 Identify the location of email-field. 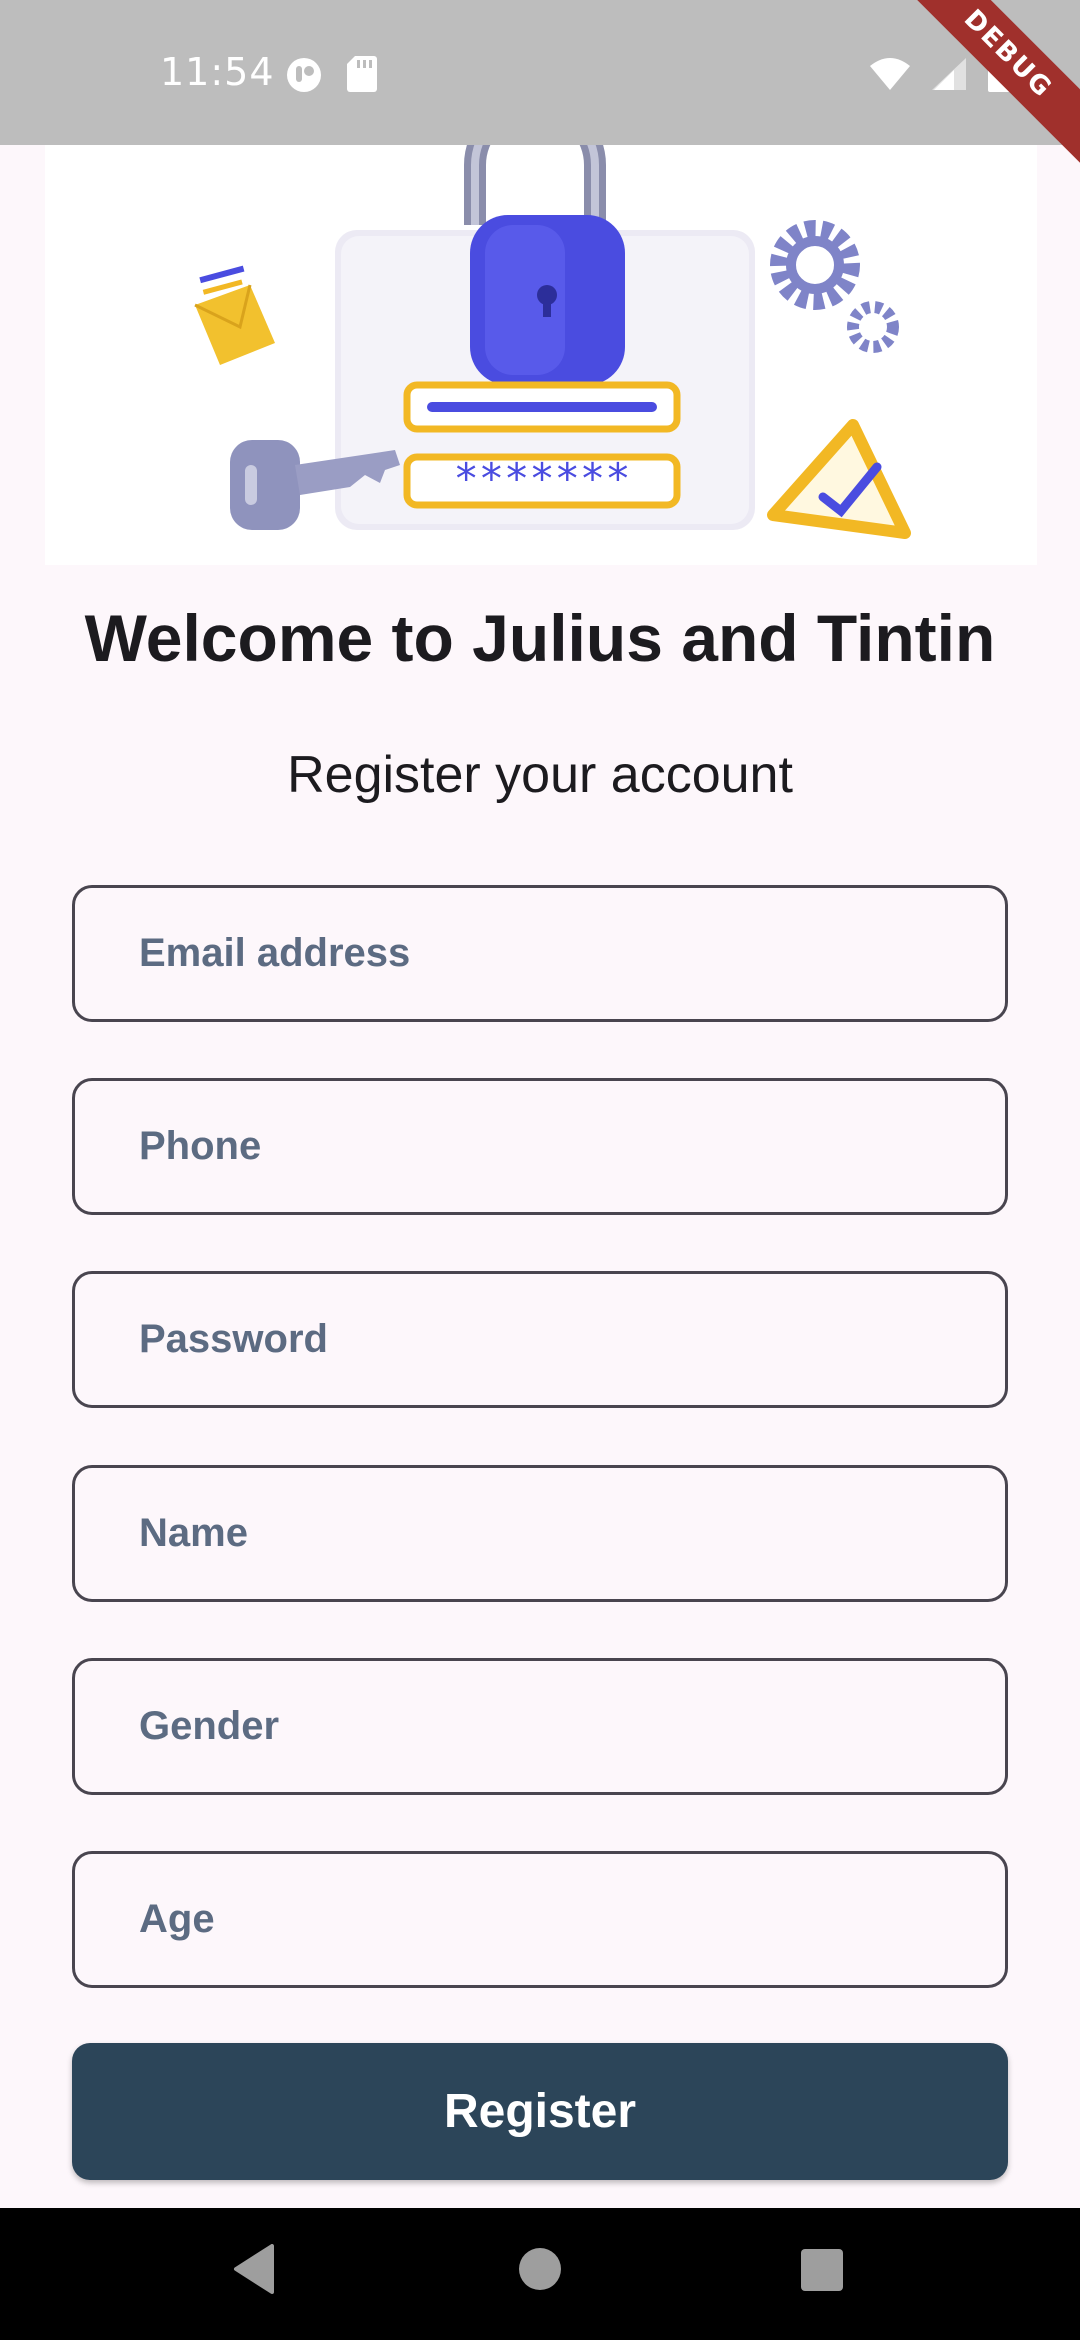
(540, 953).